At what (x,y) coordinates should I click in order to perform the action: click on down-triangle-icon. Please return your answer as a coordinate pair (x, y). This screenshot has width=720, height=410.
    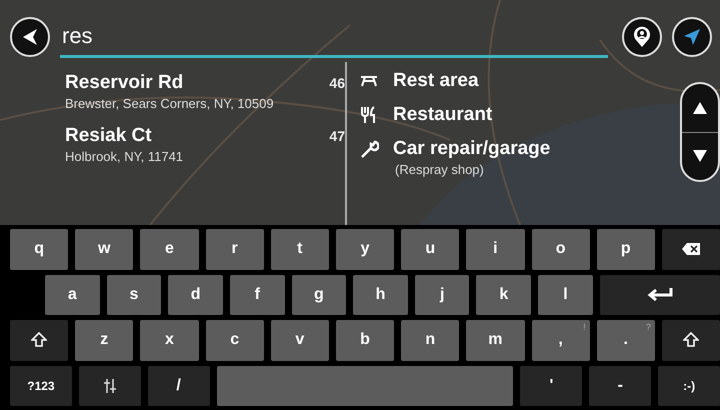
    Looking at the image, I should click on (700, 156).